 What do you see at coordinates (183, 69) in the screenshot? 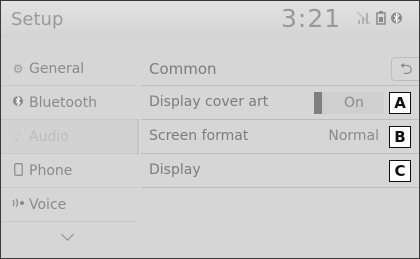
I see `section-label: Common` at bounding box center [183, 69].